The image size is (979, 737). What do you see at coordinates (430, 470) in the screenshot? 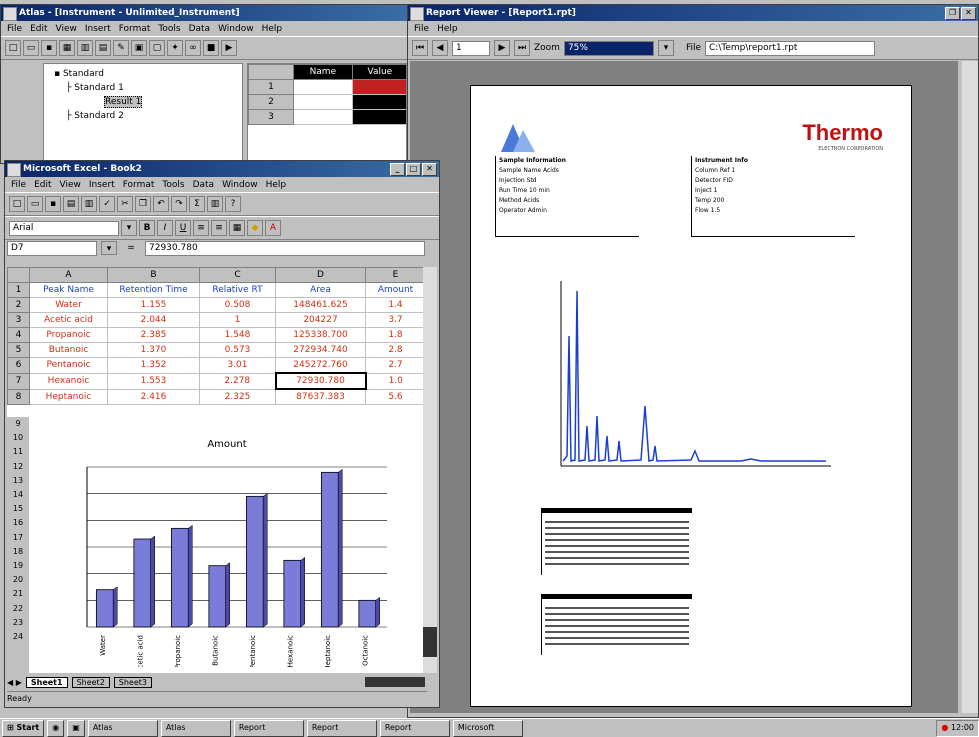
I see `excel-vertical-scrollbar` at bounding box center [430, 470].